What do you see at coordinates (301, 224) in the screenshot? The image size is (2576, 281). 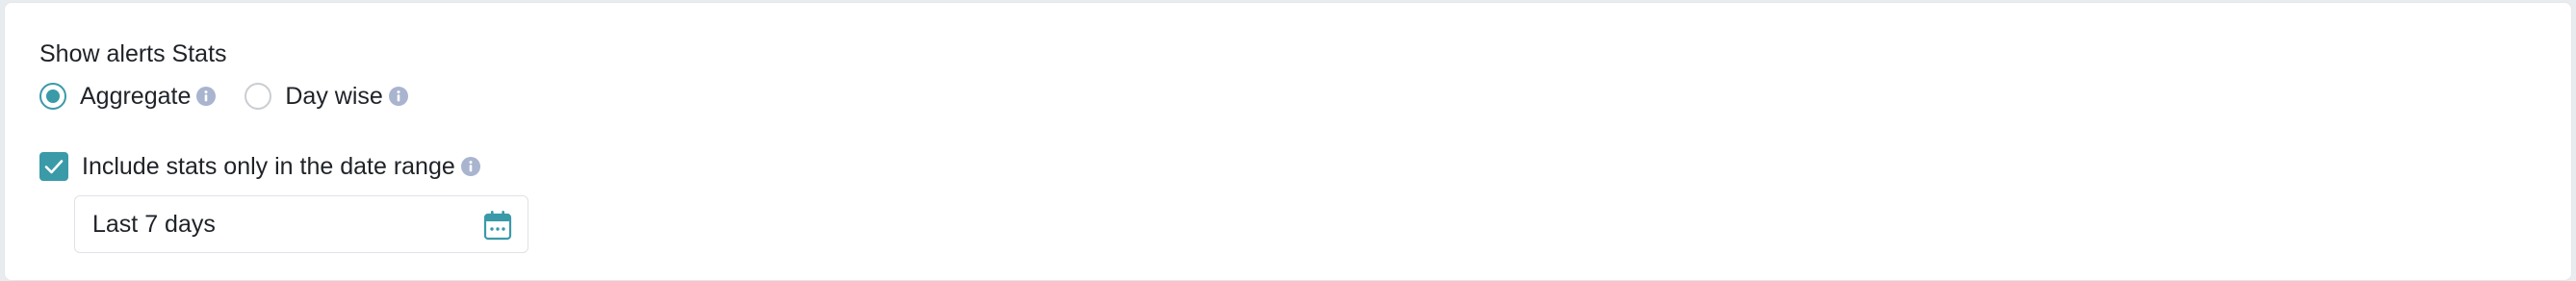 I see `date-range-picker: Last 7 days` at bounding box center [301, 224].